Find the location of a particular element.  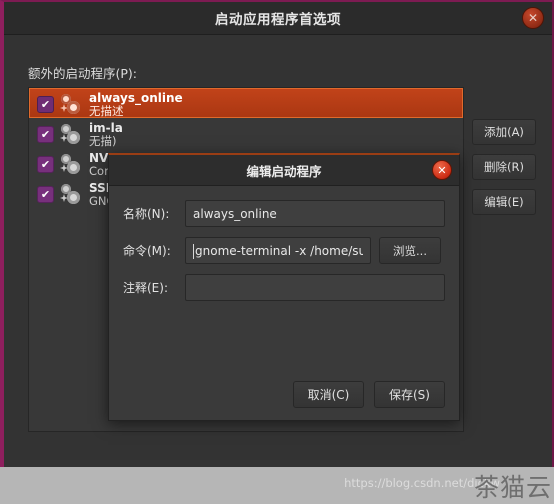

save-button: 保存(S) is located at coordinates (409, 394).